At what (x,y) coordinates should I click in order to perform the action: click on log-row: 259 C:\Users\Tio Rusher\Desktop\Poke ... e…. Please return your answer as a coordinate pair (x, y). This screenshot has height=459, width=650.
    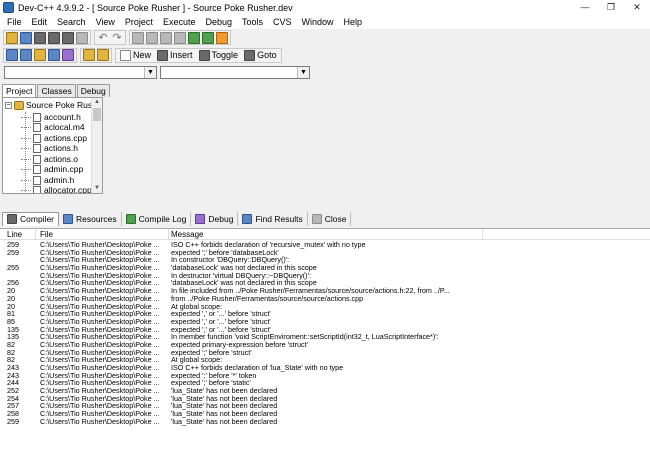
    Looking at the image, I should click on (325, 252).